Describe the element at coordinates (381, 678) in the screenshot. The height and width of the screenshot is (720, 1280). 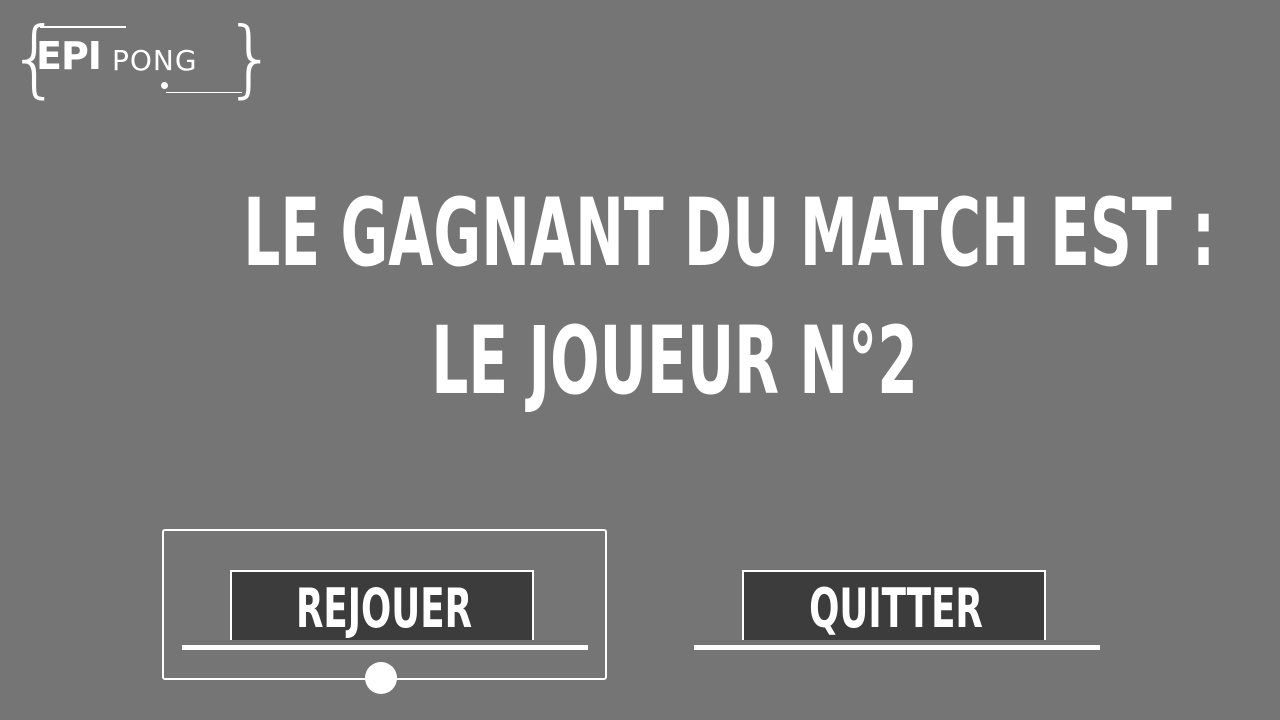
I see `selection-ball` at that location.